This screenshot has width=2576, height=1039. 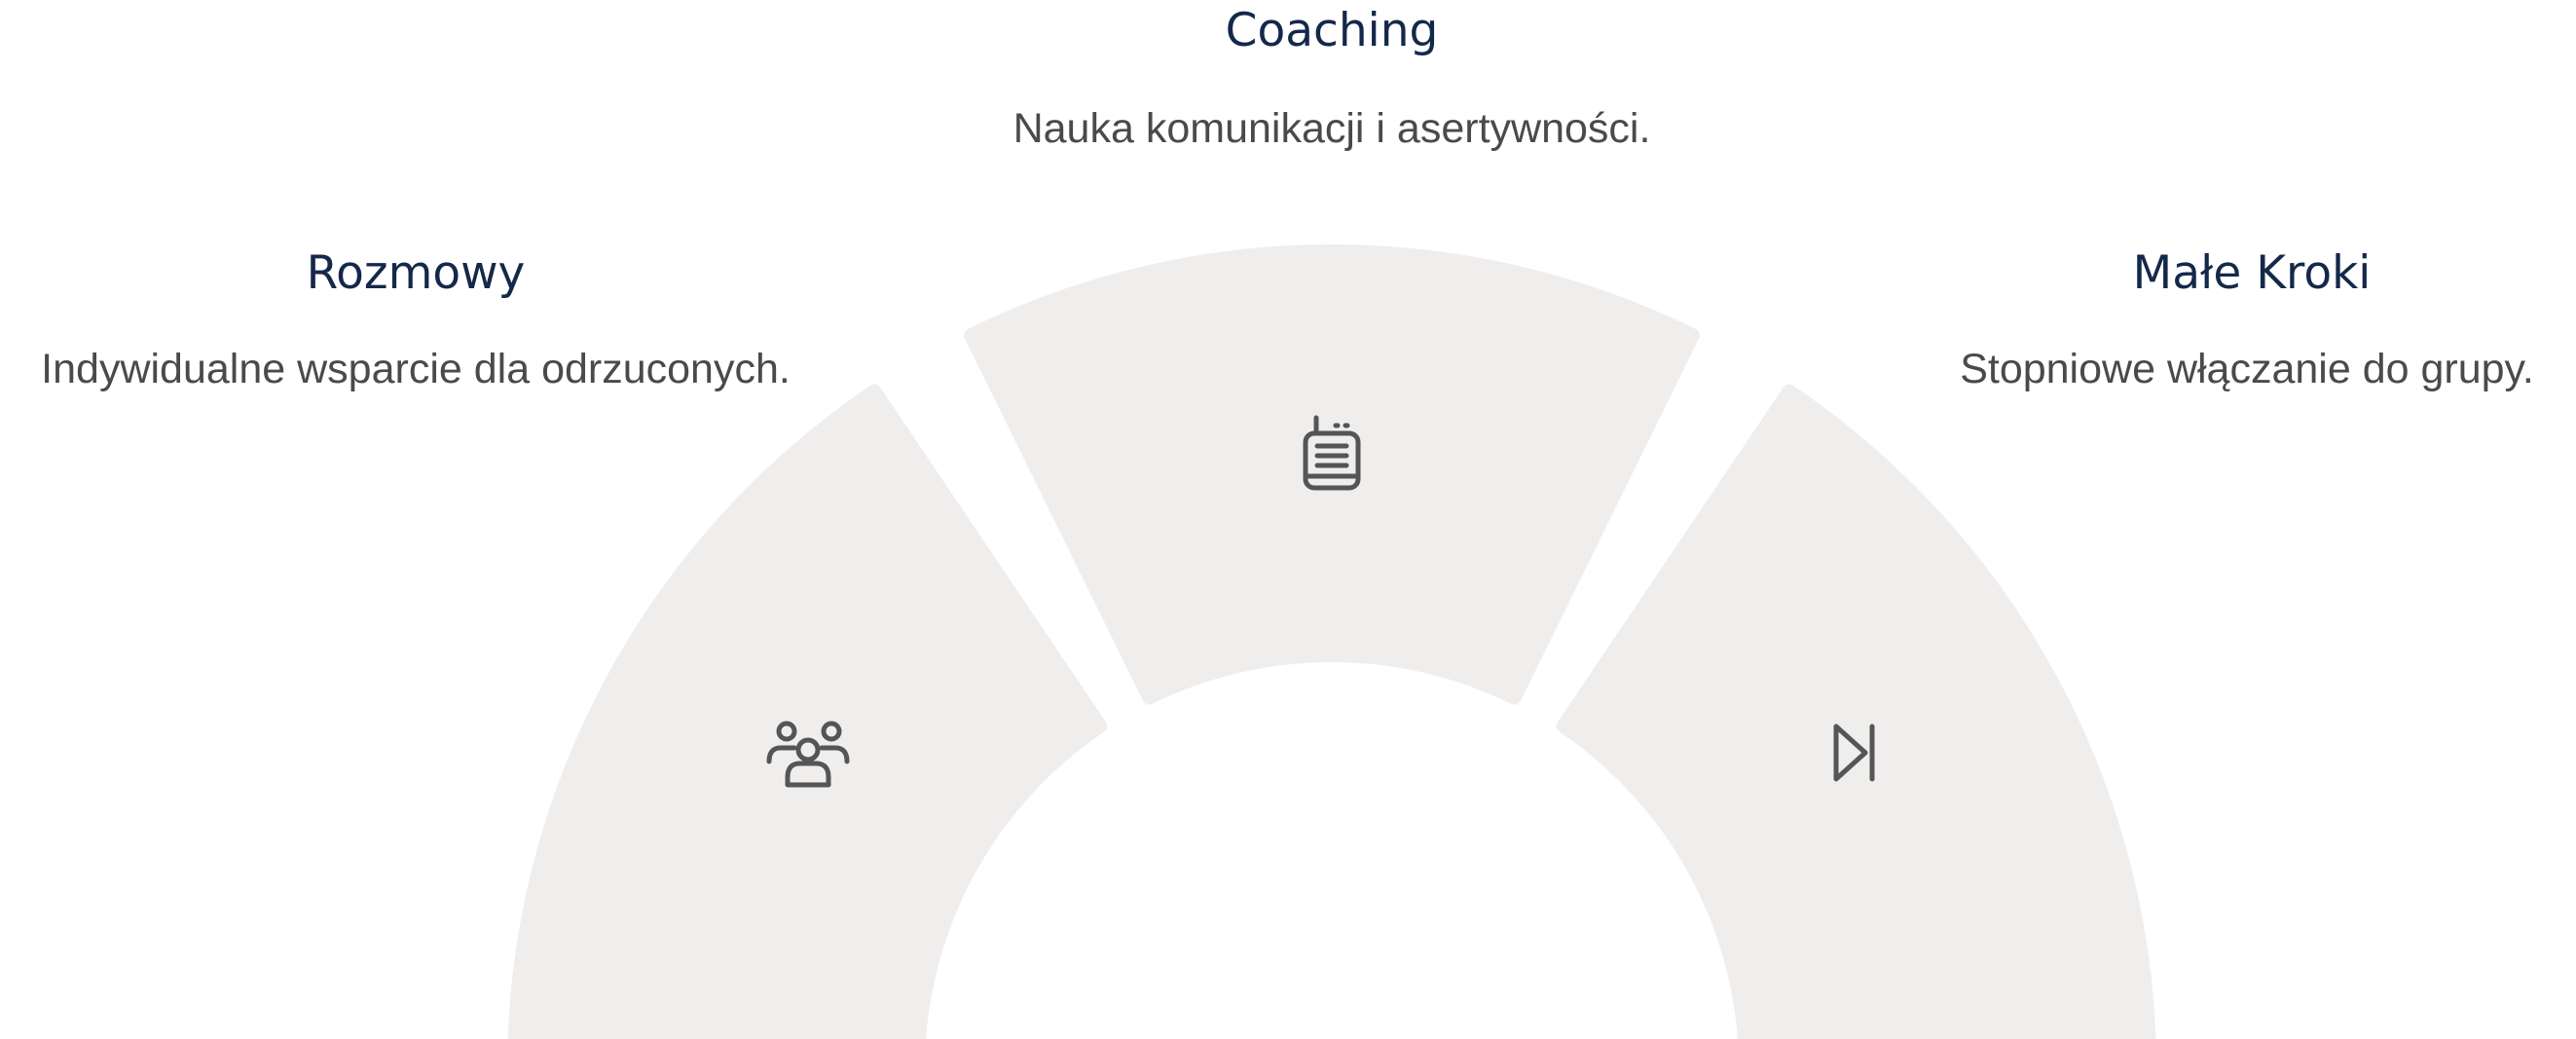 I want to click on male-kroki-title: Małe Kroki, so click(x=2252, y=273).